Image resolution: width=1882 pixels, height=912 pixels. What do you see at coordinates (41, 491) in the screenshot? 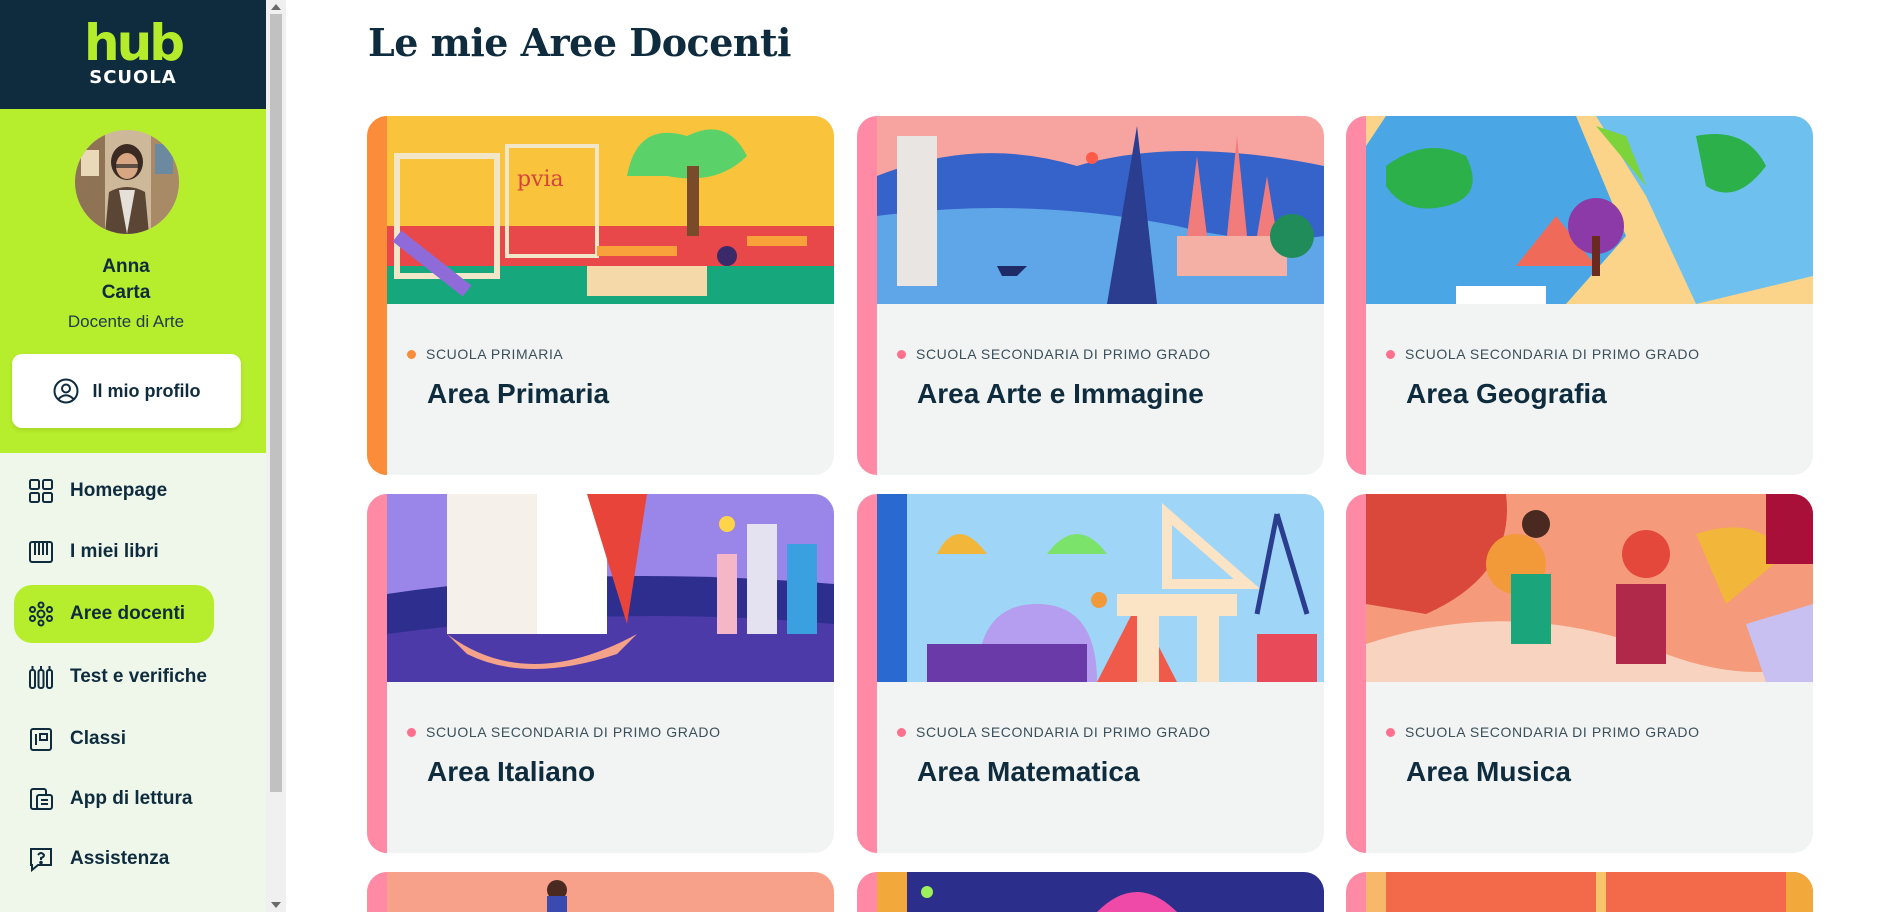
I see `grid-icon` at bounding box center [41, 491].